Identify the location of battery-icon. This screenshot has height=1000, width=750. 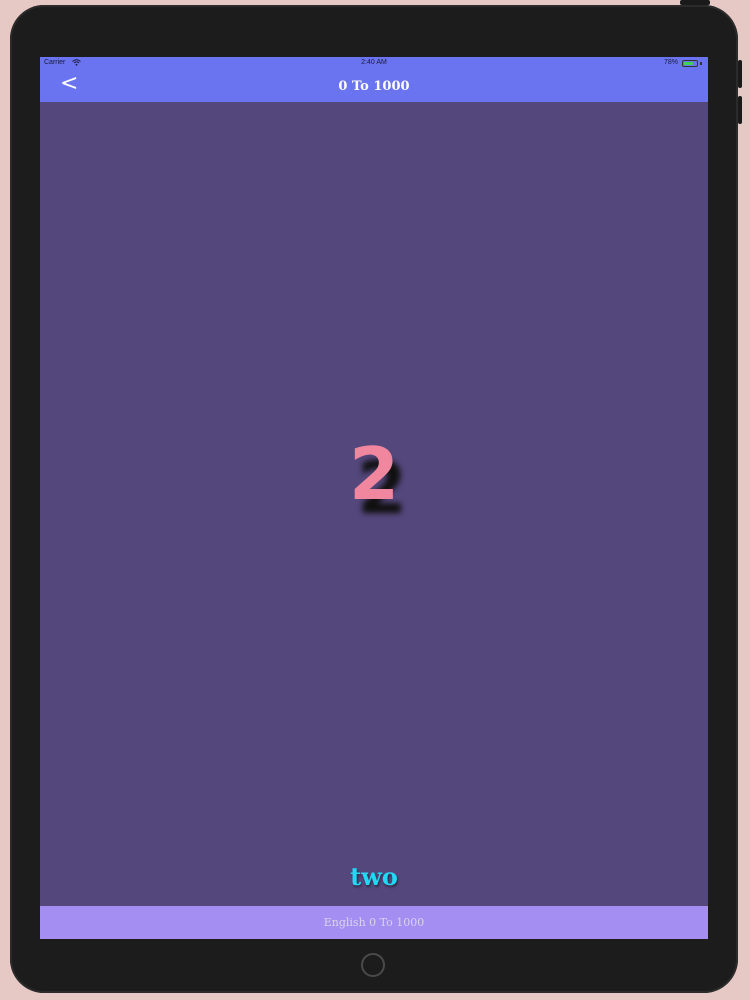
(690, 63).